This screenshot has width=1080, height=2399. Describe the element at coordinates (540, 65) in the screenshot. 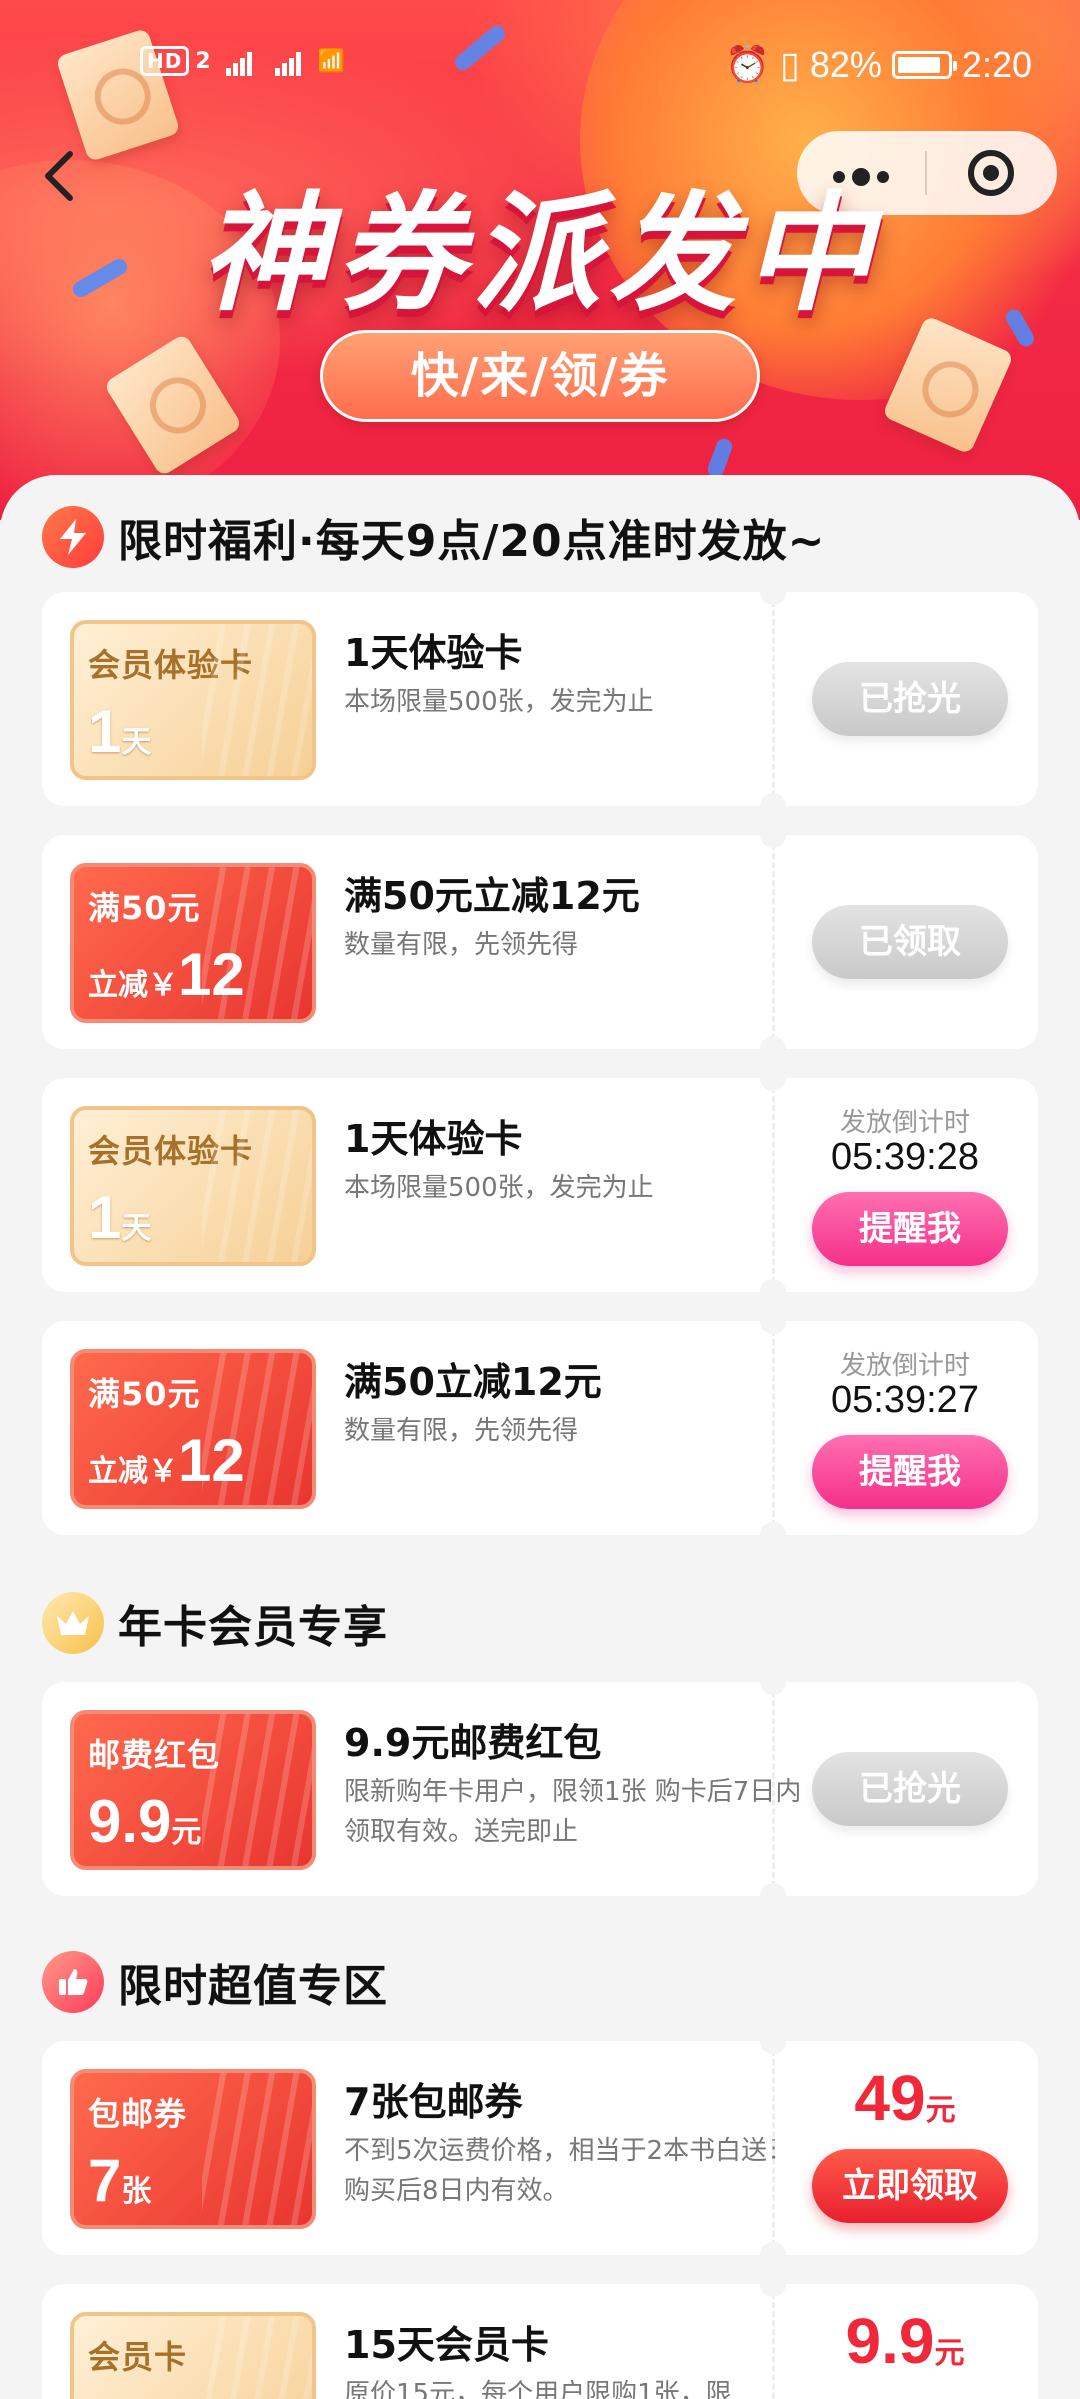

I see `status-bar: HD 2 📶 ⏰ ▯ 82% 2:20` at that location.